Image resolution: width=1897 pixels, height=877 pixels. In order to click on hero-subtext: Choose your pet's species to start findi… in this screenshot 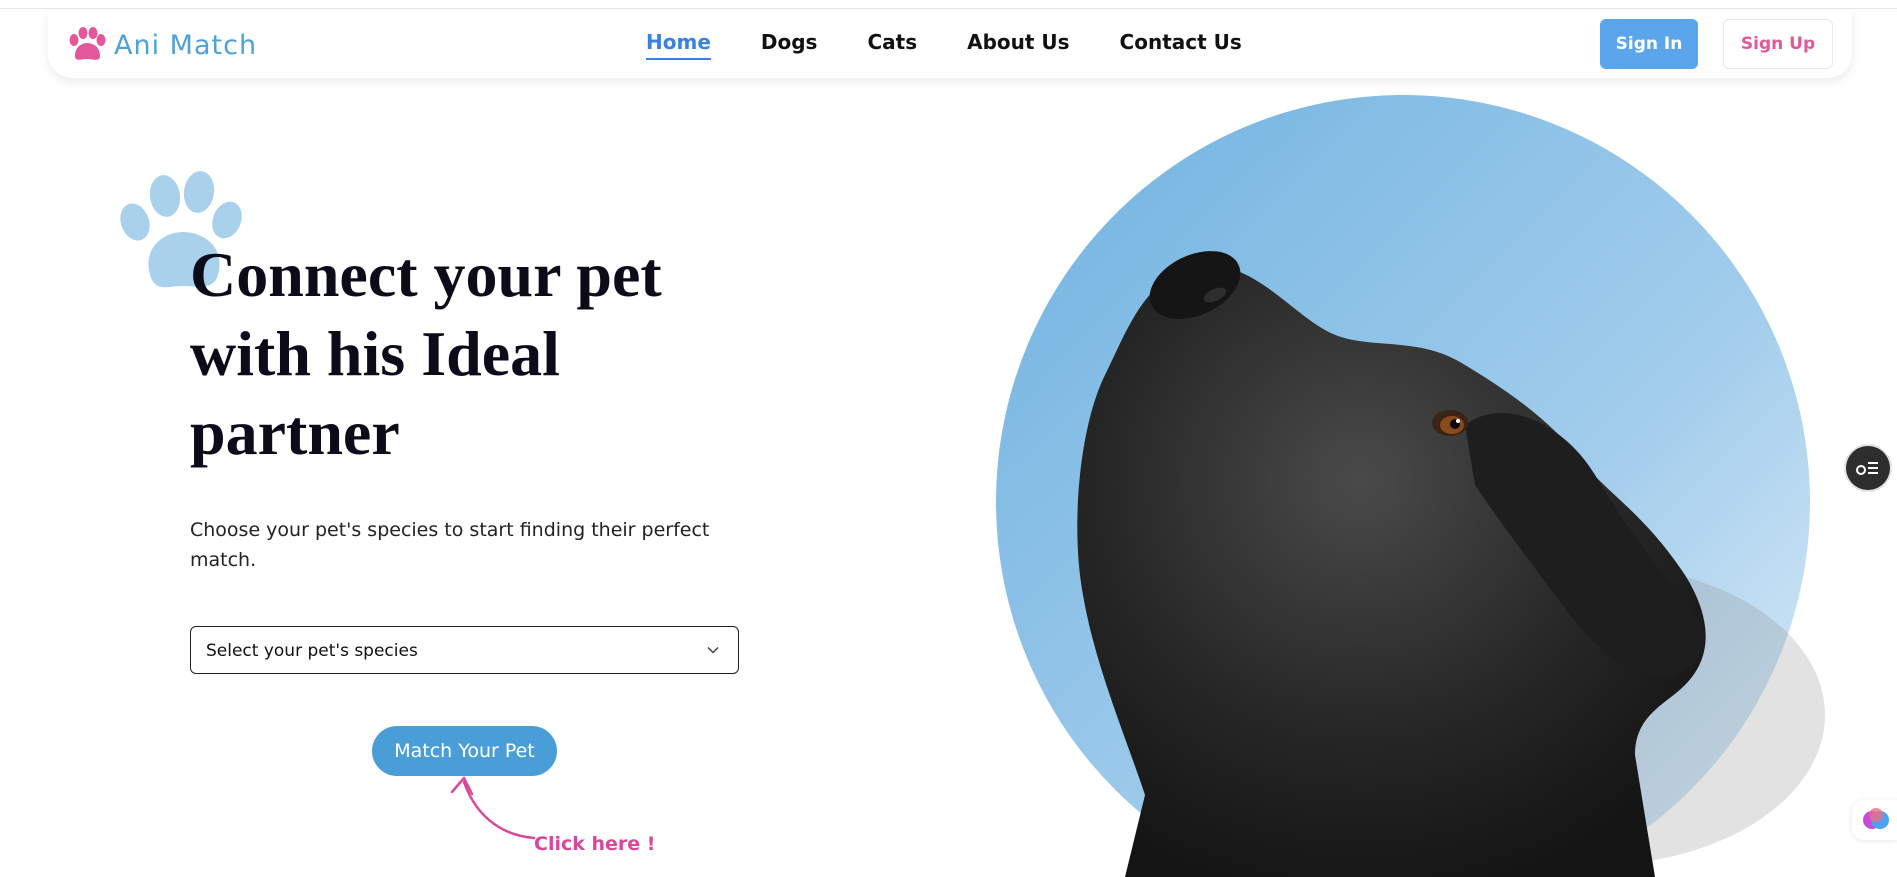, I will do `click(450, 545)`.